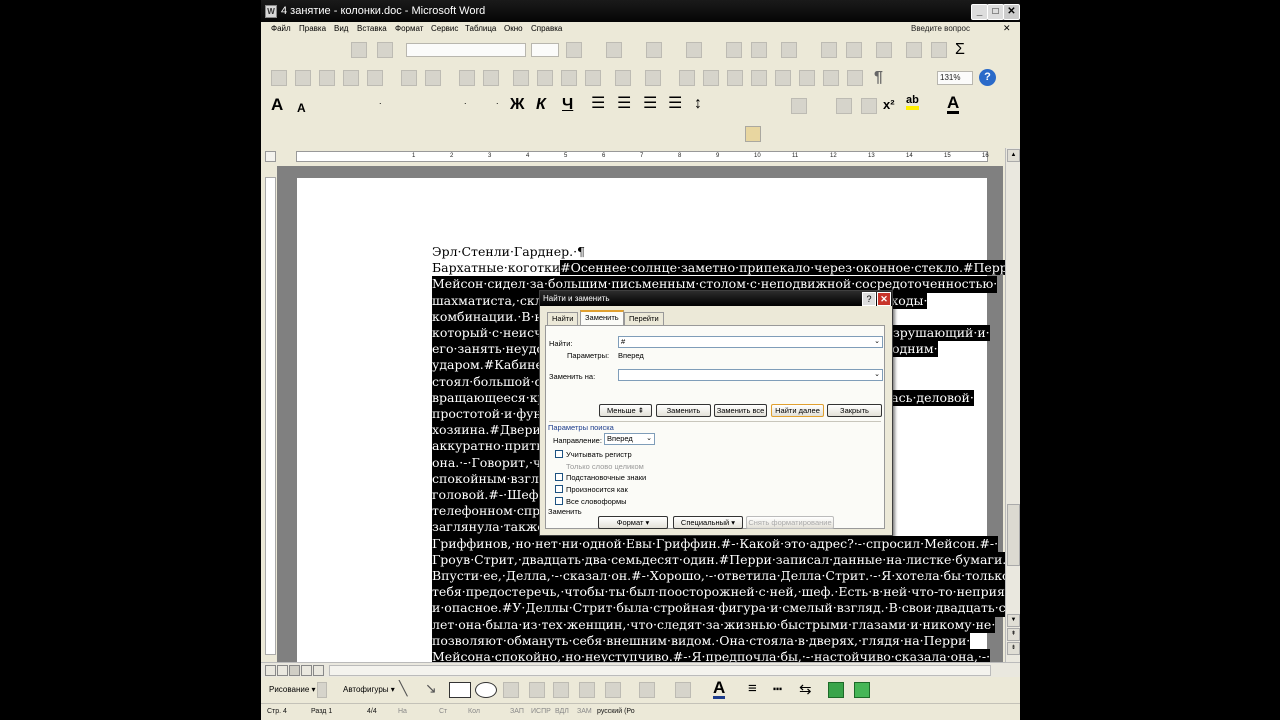 The height and width of the screenshot is (720, 1280). Describe the element at coordinates (541, 711) in the screenshot. I see `status-trk: ИСПР` at that location.